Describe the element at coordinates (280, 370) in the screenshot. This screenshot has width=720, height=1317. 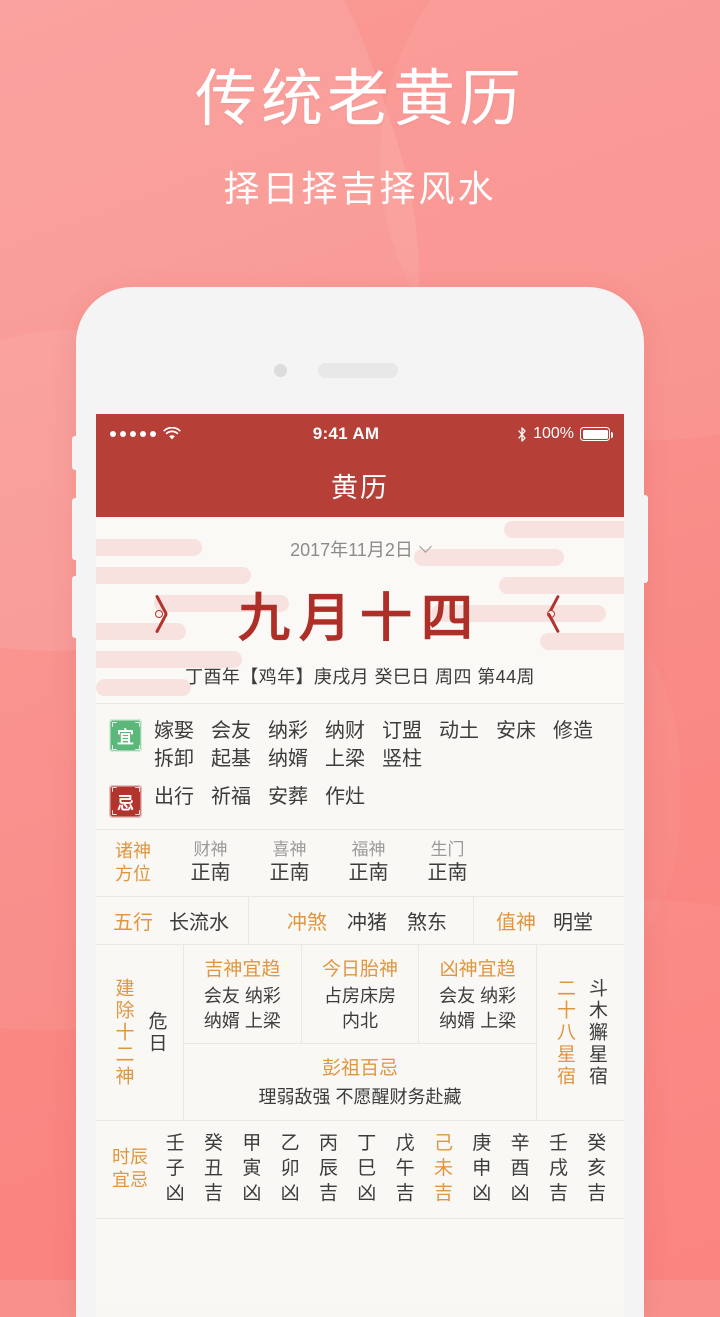
I see `front-camera-icon` at that location.